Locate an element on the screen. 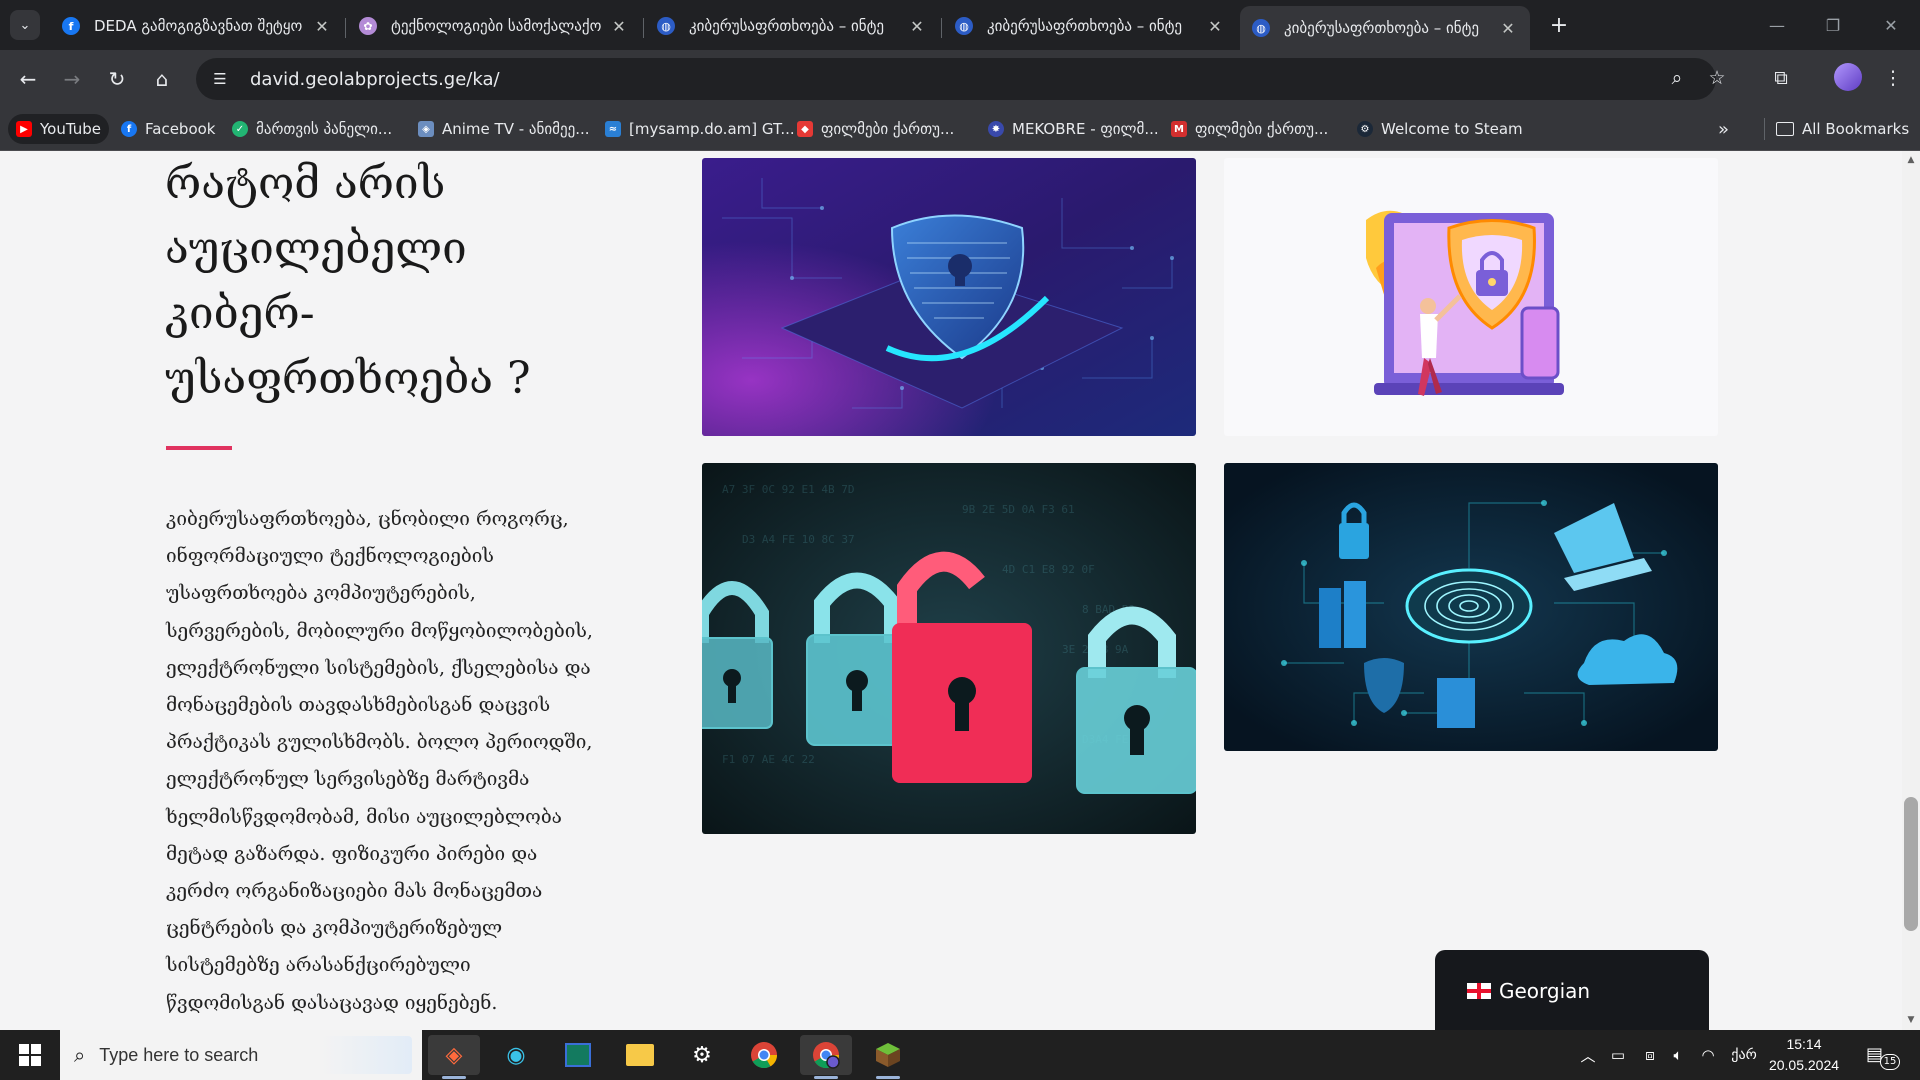  svg-text: F1 07 AE 4C 22 is located at coordinates (768, 759).